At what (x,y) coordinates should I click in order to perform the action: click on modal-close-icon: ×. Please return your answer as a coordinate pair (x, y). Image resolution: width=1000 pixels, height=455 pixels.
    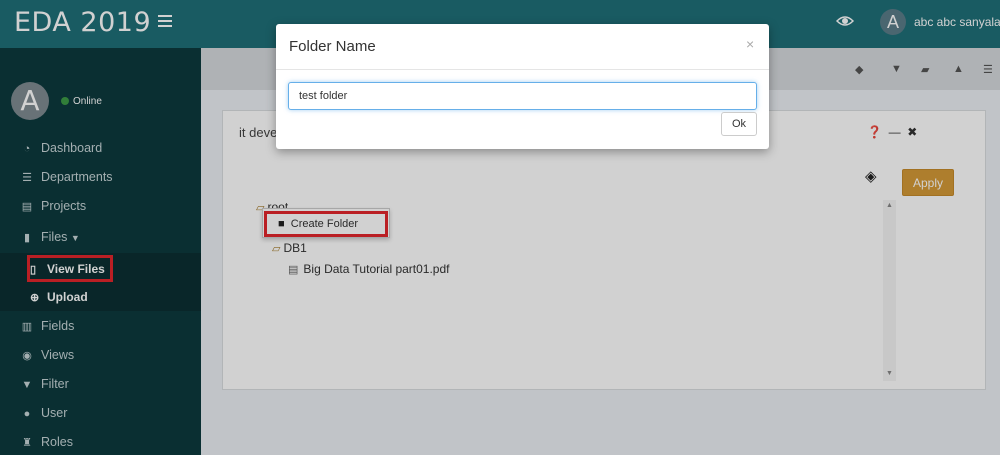
    Looking at the image, I should click on (750, 44).